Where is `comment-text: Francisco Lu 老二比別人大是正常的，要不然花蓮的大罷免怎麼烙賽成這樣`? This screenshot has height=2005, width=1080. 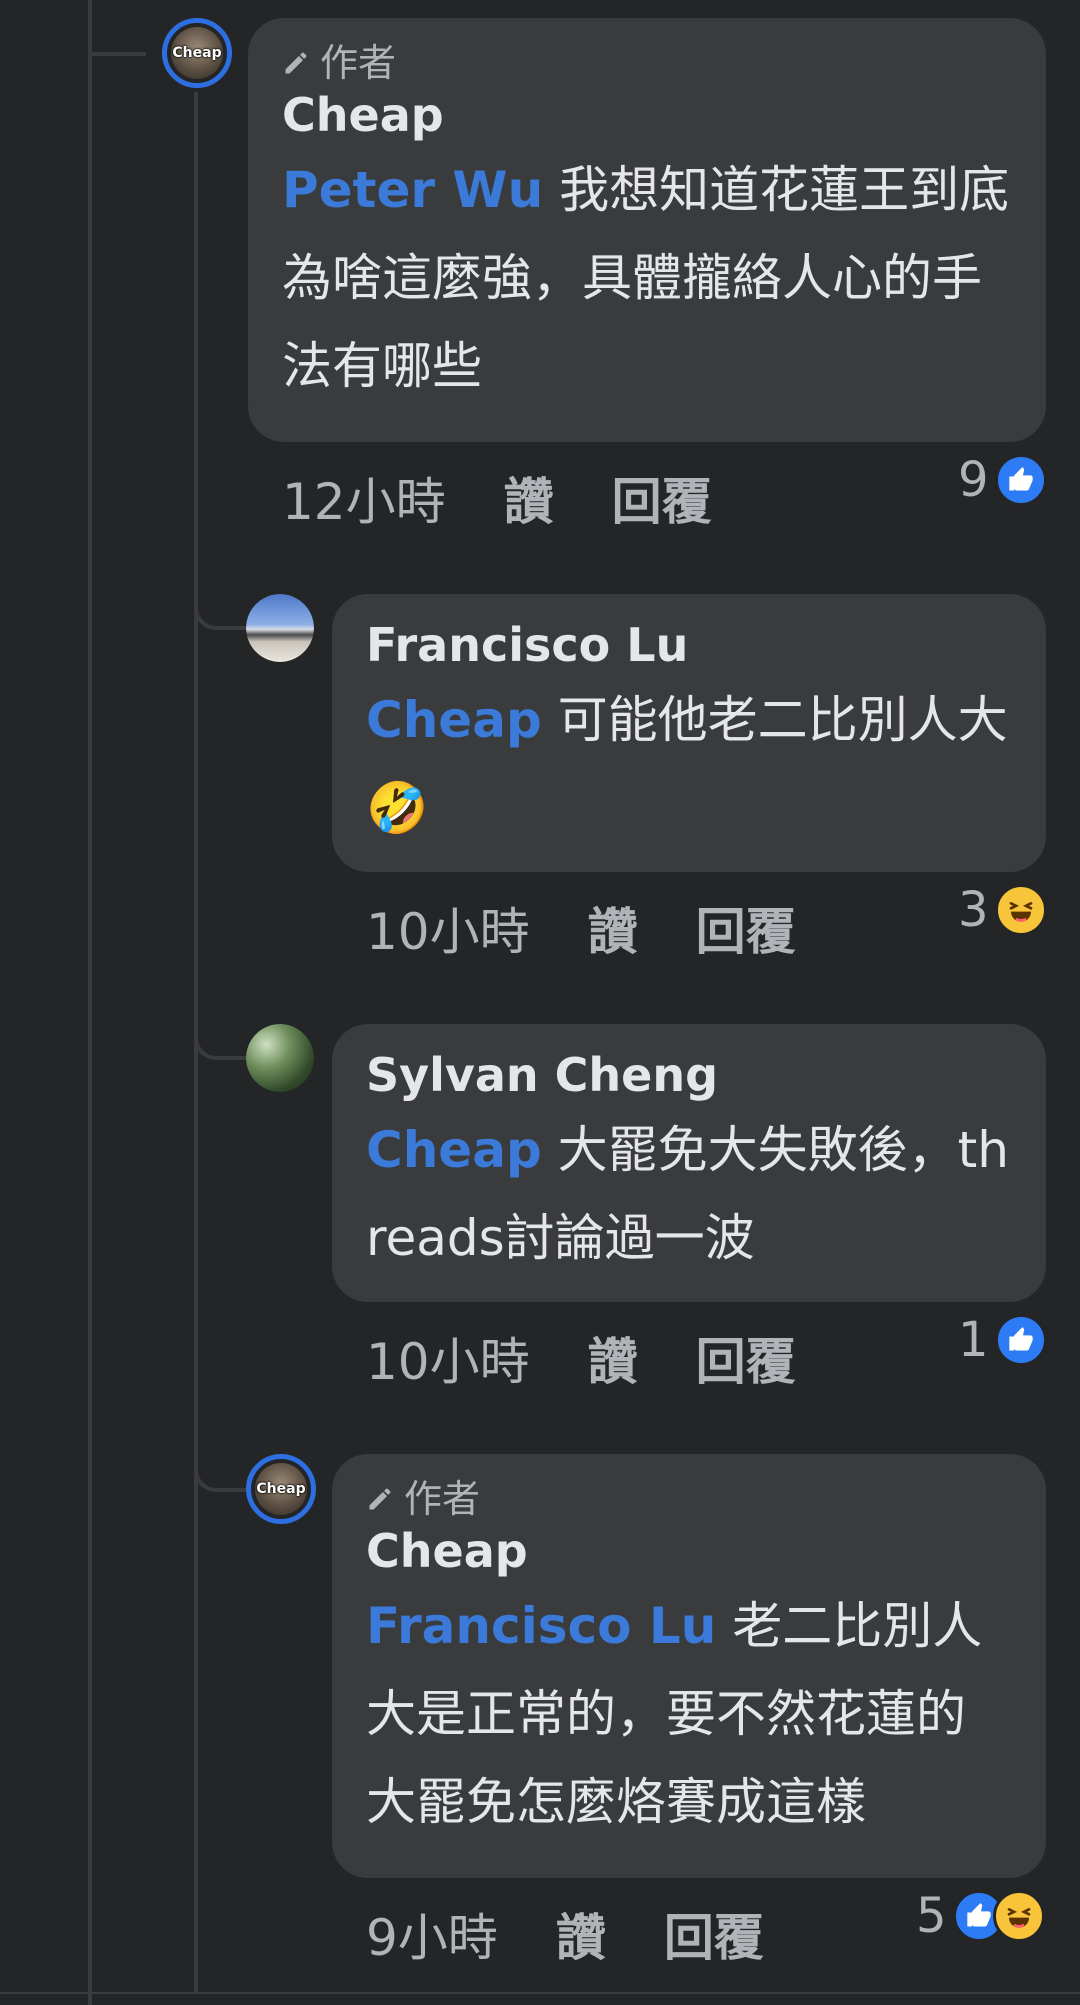
comment-text: Francisco Lu 老二比別人大是正常的，要不然花蓮的大罷免怎麼烙賽成這樣 is located at coordinates (689, 1714).